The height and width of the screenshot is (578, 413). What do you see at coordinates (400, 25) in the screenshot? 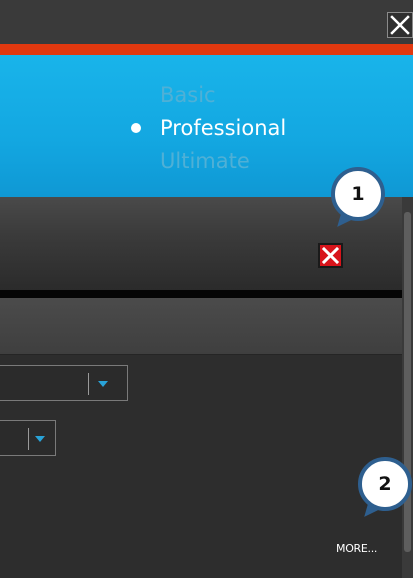
I see `window-close-icon` at bounding box center [400, 25].